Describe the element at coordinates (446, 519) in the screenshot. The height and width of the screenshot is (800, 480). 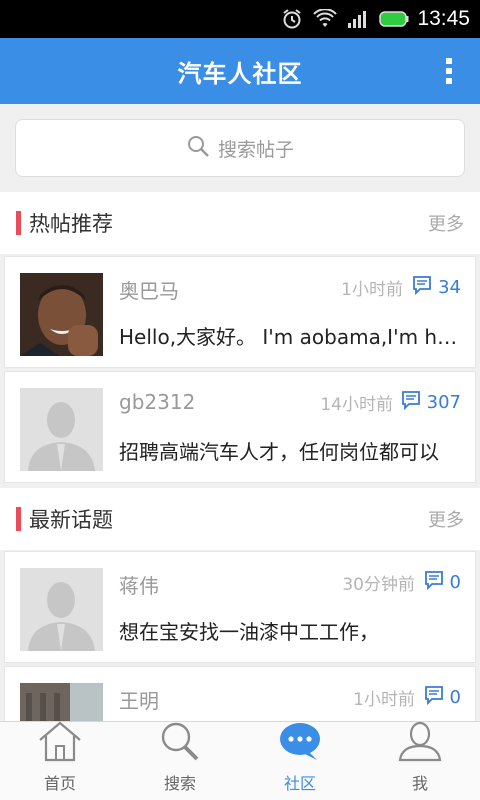
I see `latest-topics-more-link: 更多` at that location.